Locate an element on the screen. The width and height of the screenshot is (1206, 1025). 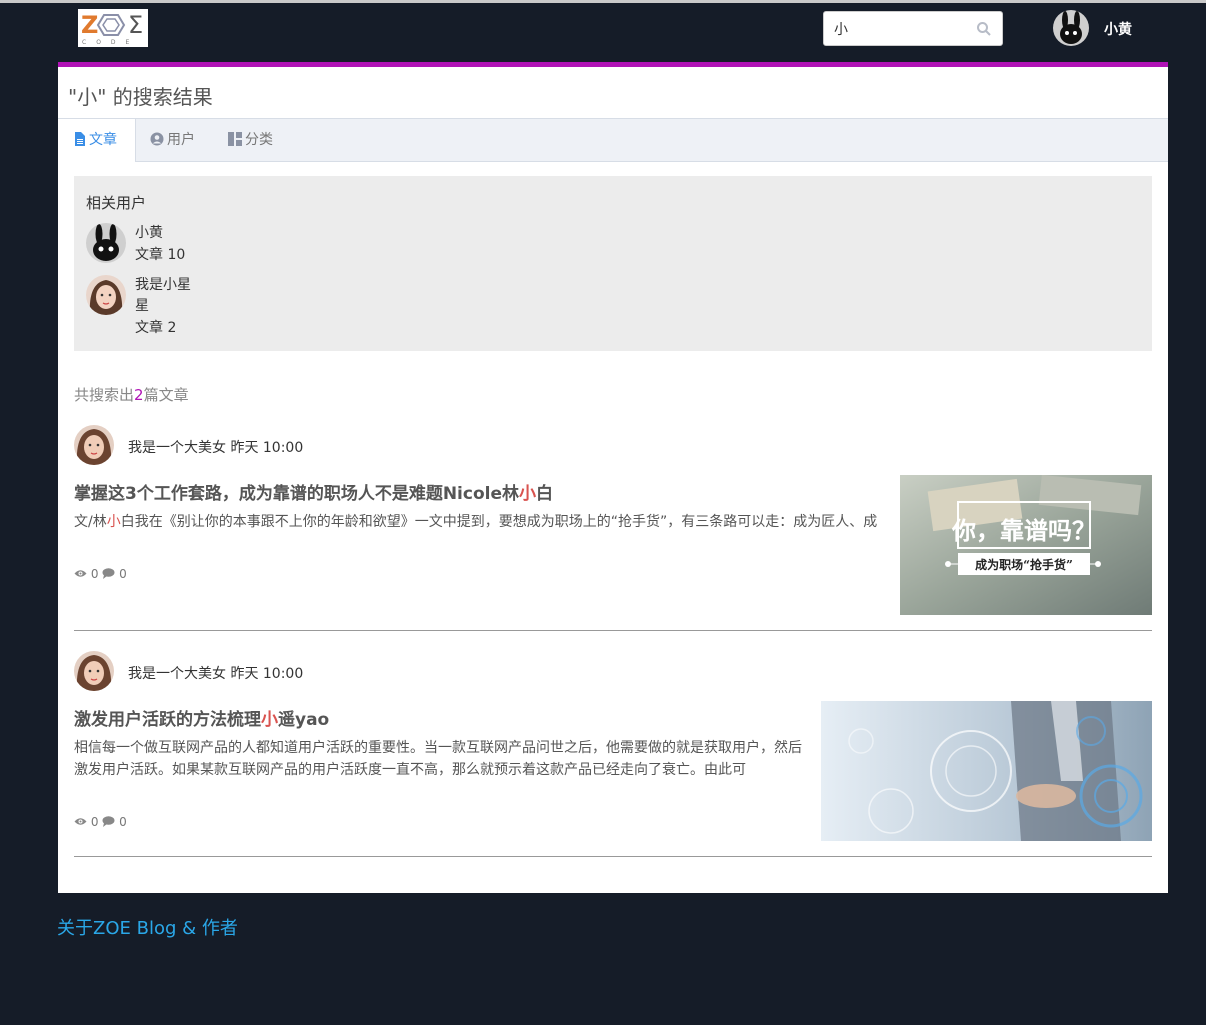
result-count: 共搜索出2篇文章 is located at coordinates (131, 394).